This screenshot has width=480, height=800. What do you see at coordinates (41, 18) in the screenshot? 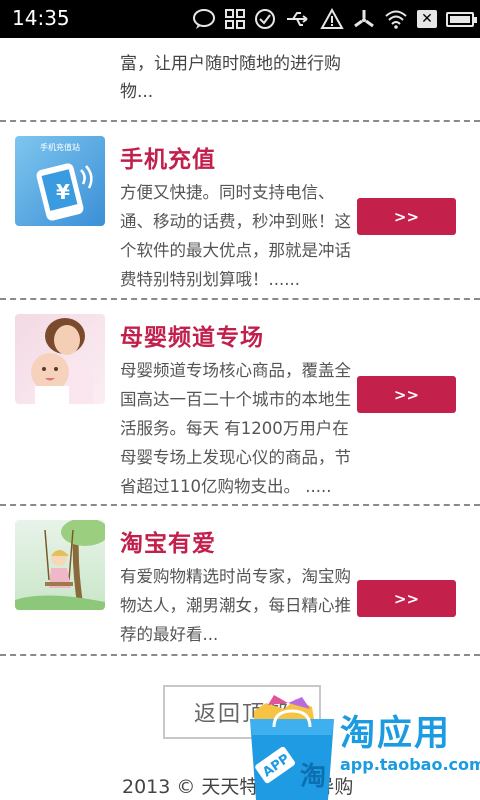
I see `clock: 14:35` at bounding box center [41, 18].